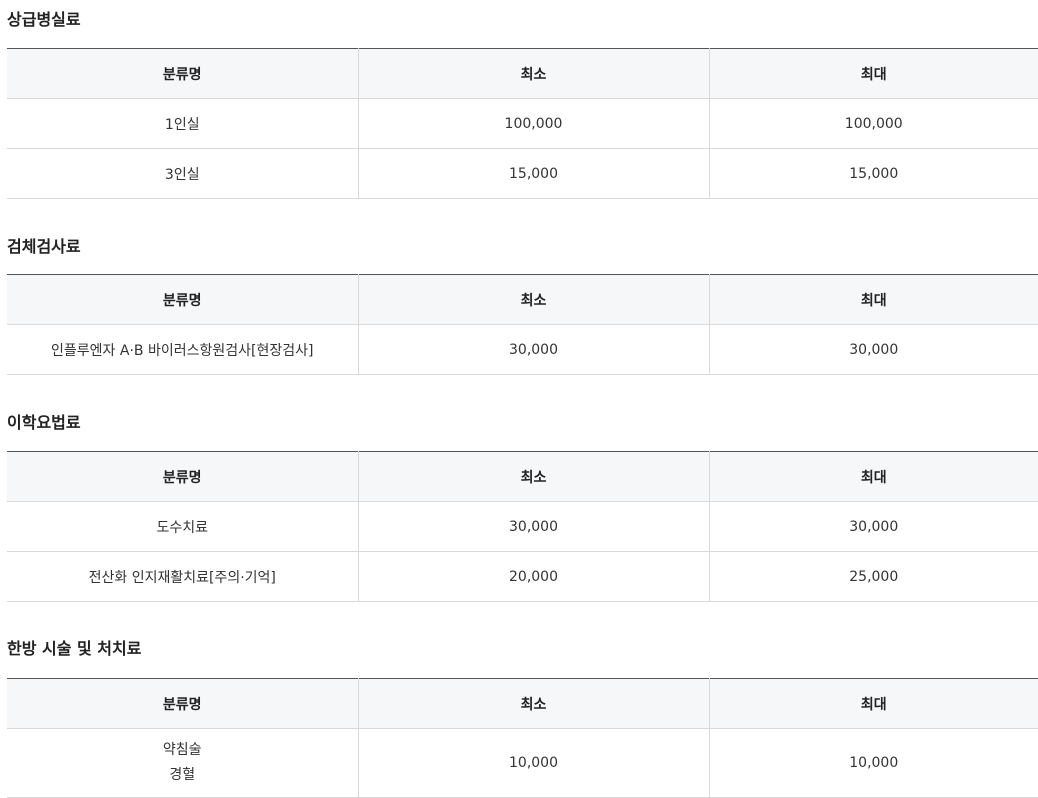 Image resolution: width=1038 pixels, height=798 pixels. What do you see at coordinates (44, 19) in the screenshot?
I see `section-title: 상급병실료` at bounding box center [44, 19].